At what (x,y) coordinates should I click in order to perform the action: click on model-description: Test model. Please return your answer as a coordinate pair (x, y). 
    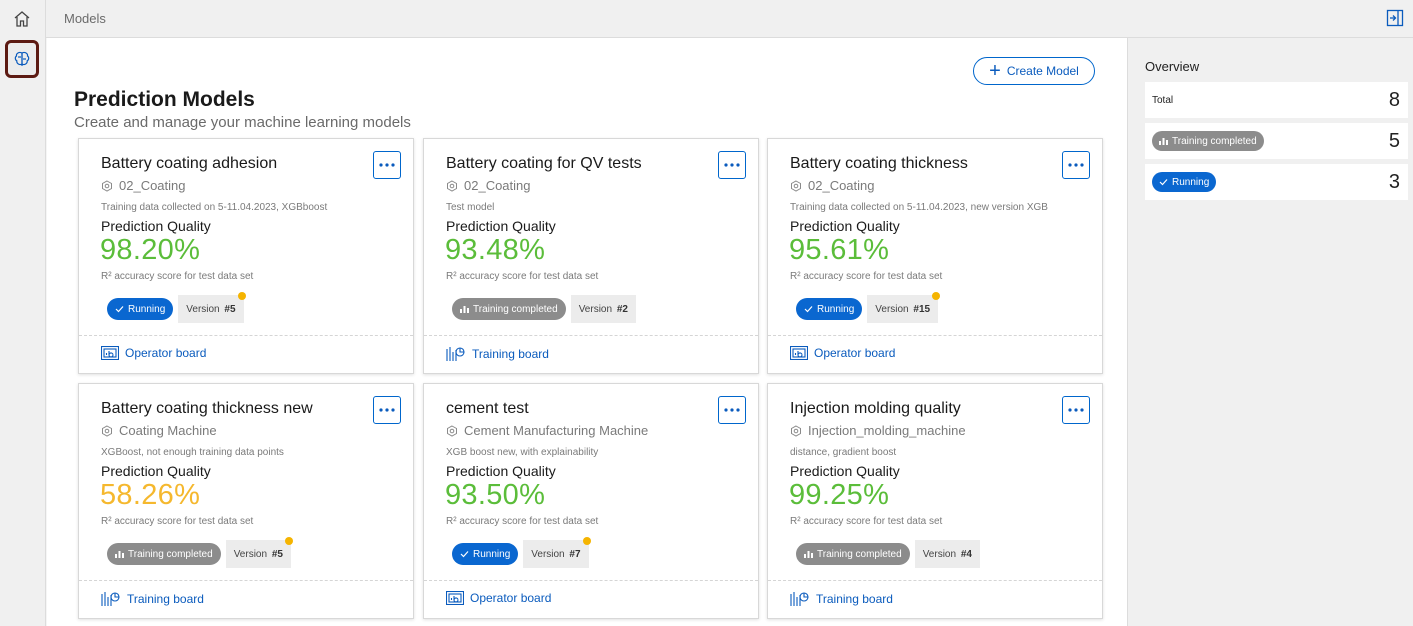
    Looking at the image, I should click on (470, 207).